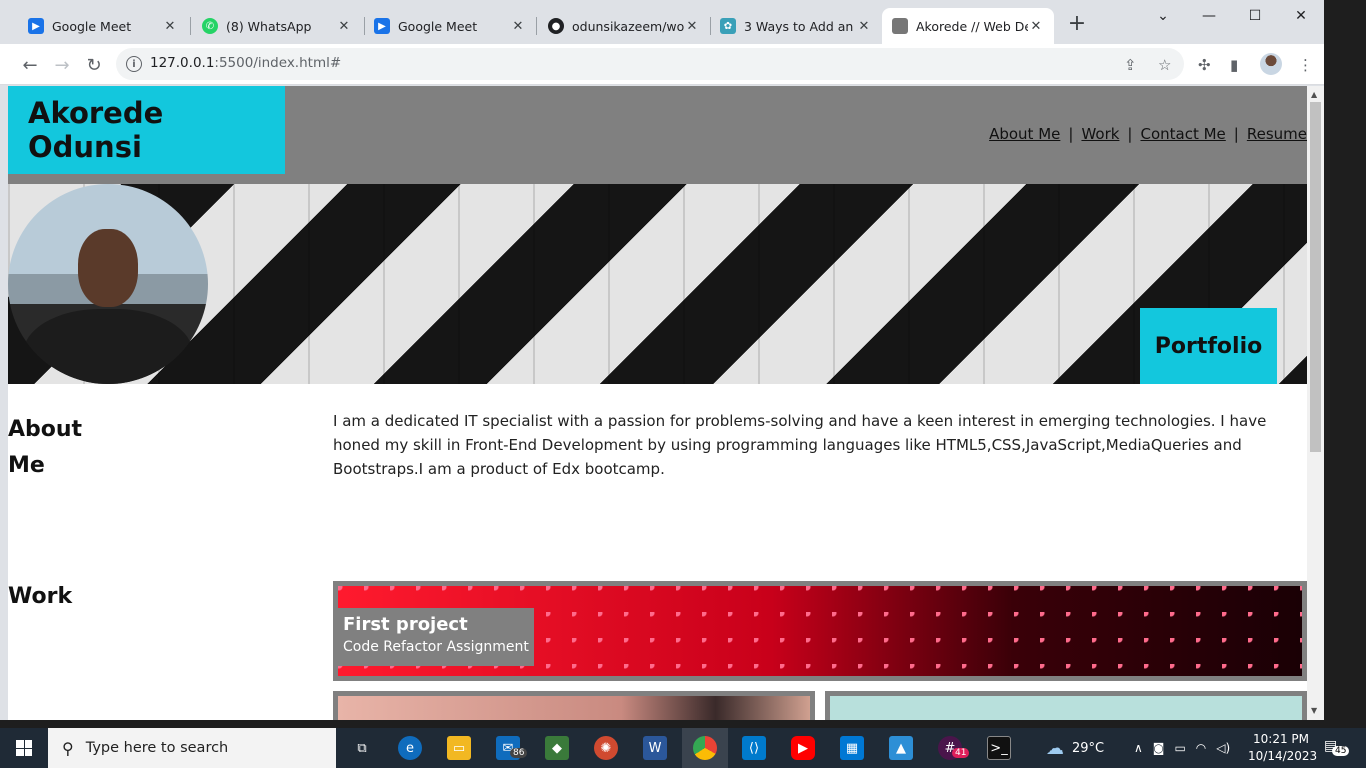 The image size is (1366, 768). I want to click on address-bar: i 127.0.0.1:5500/index.html# ⇪ ☆, so click(650, 64).